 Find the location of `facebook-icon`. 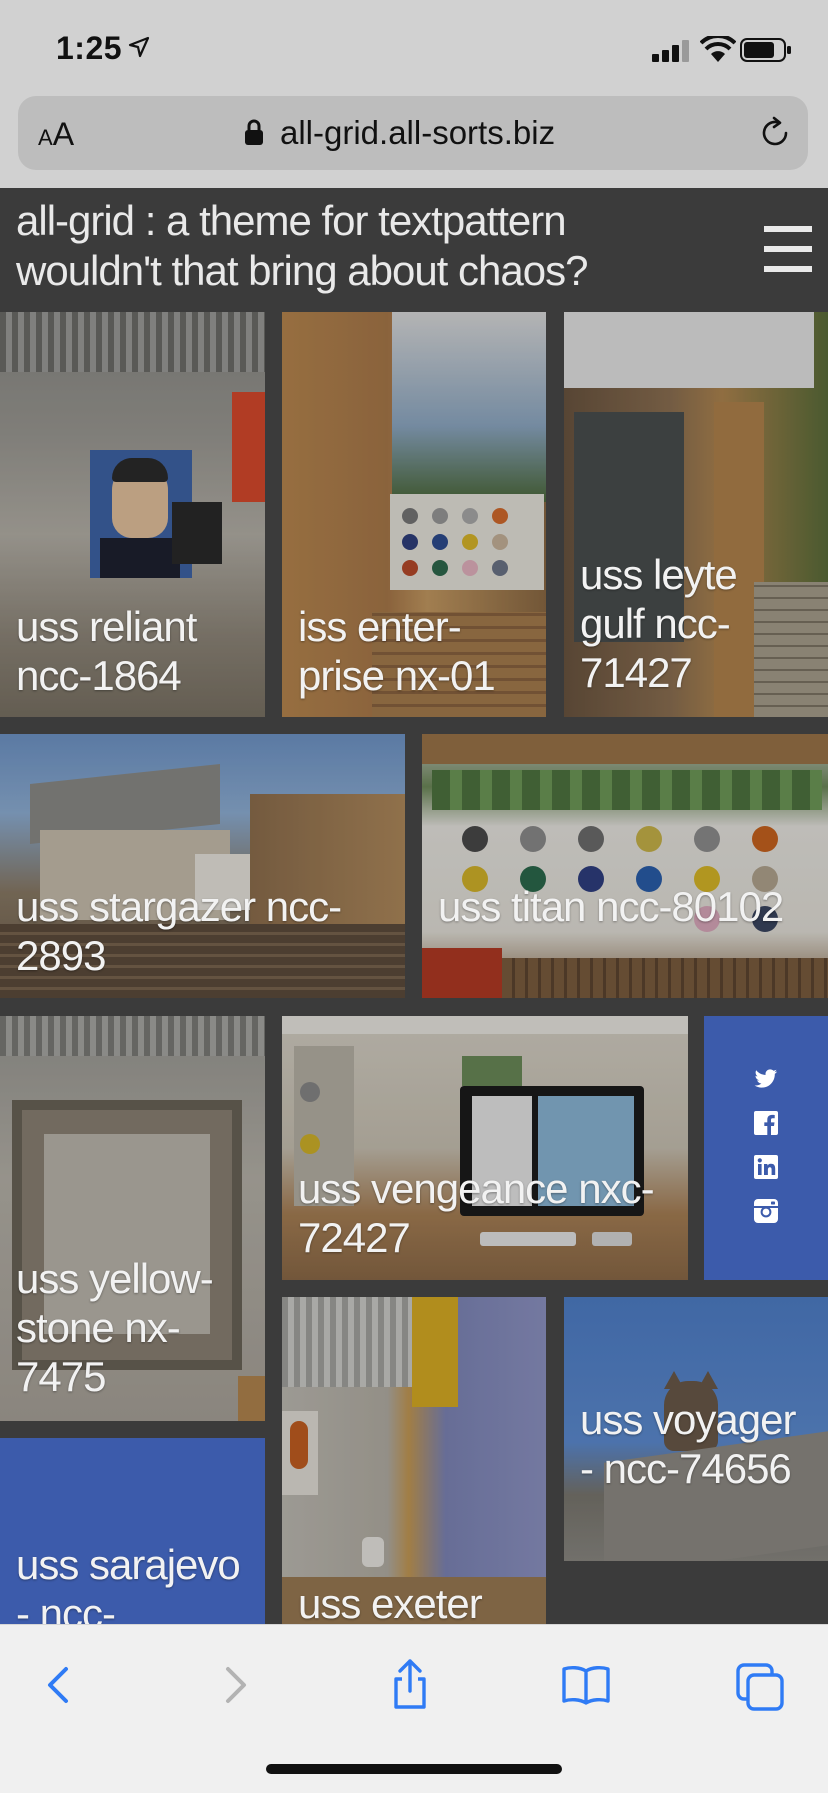

facebook-icon is located at coordinates (766, 1123).